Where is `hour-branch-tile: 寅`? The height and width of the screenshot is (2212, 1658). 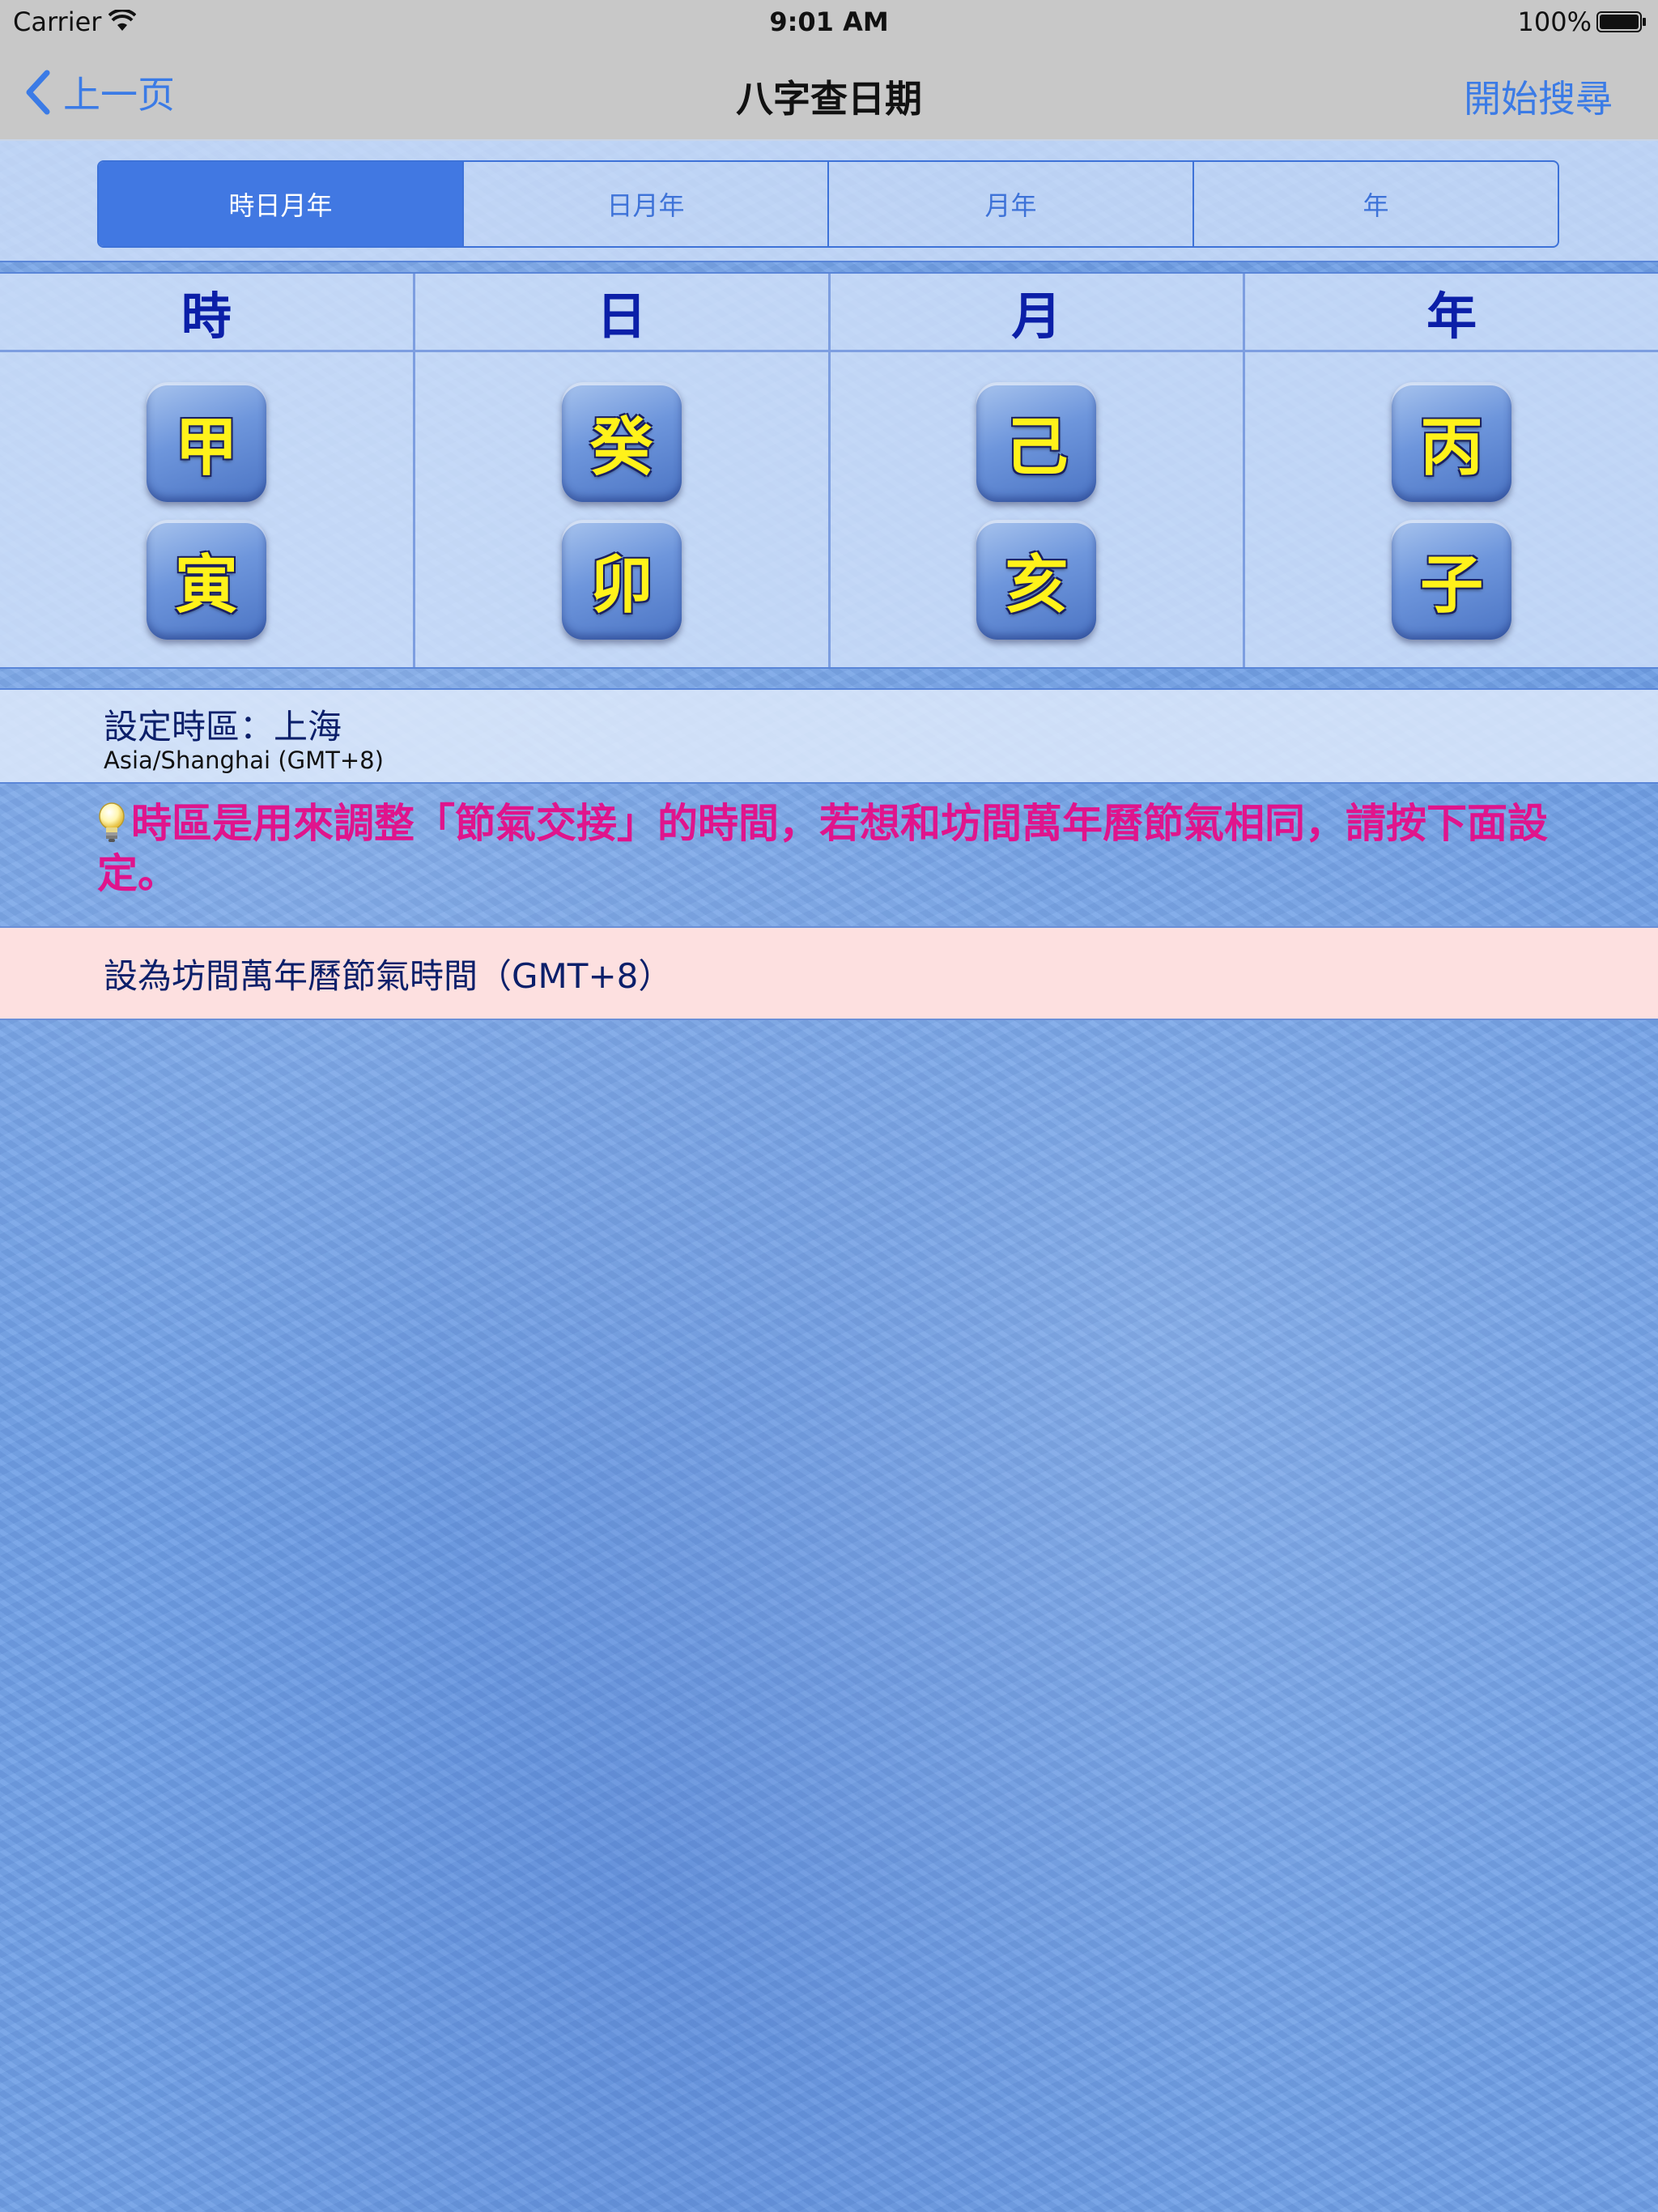 hour-branch-tile: 寅 is located at coordinates (206, 580).